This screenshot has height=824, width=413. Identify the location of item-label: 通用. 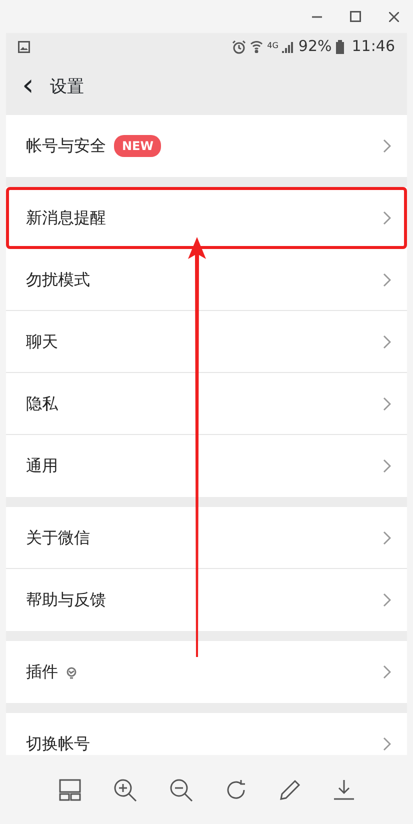
(42, 466).